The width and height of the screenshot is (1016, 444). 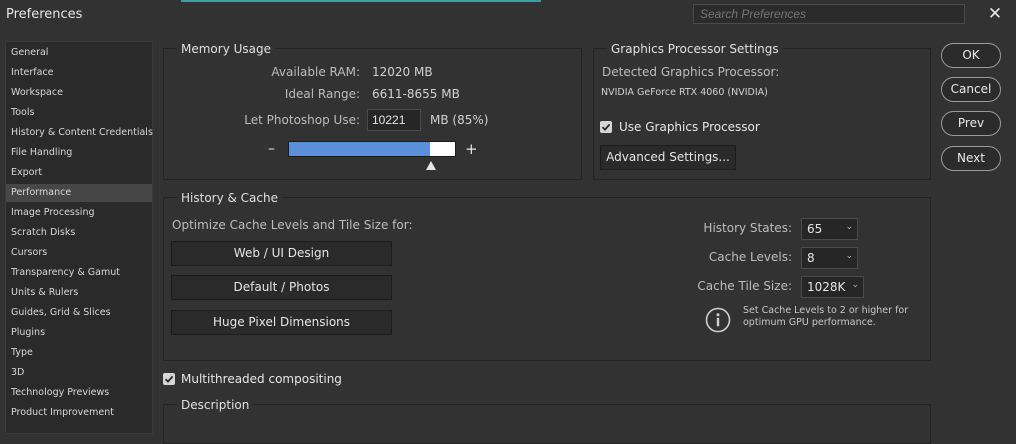 What do you see at coordinates (261, 379) in the screenshot?
I see `multithreaded-label: Multithreaded compositing` at bounding box center [261, 379].